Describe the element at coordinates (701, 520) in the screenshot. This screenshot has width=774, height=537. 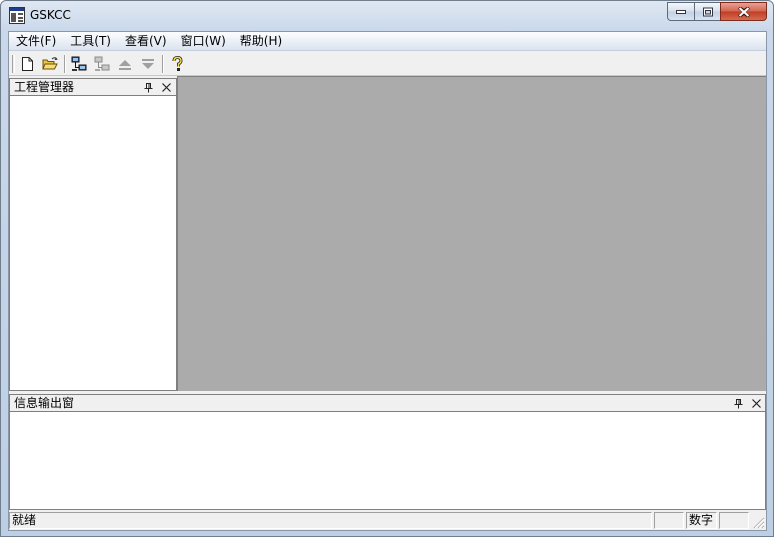
I see `num-lock-indicator: 数字` at that location.